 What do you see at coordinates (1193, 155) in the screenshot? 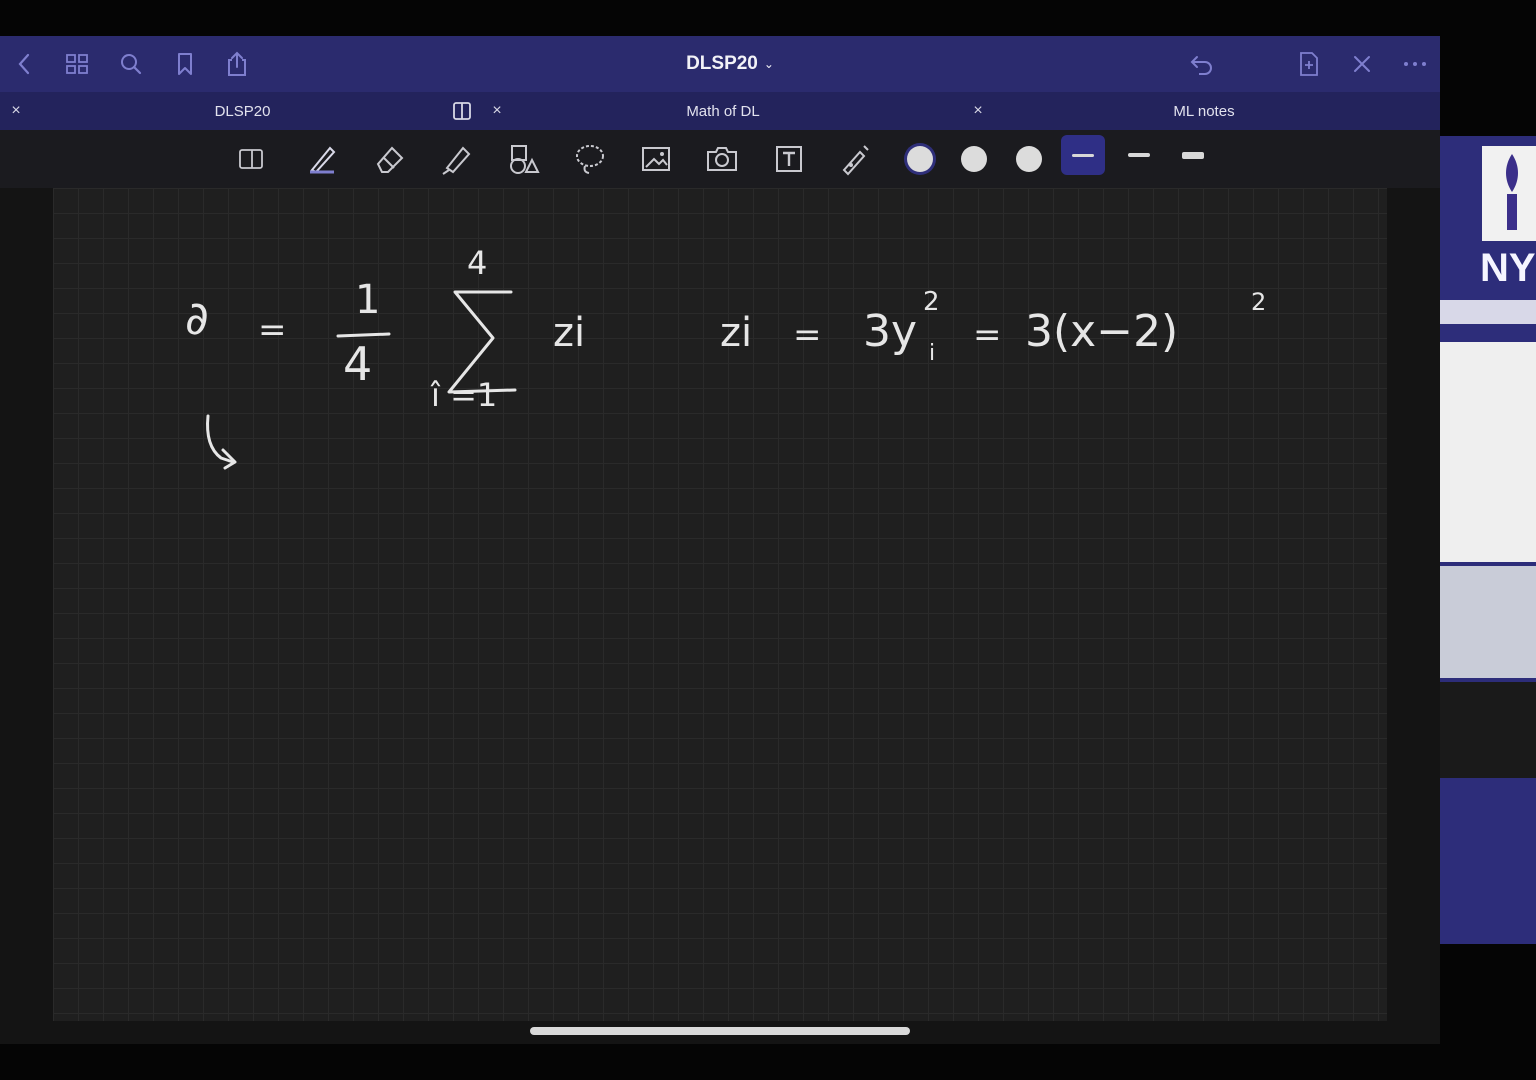
I see `stroke-thick-button` at bounding box center [1193, 155].